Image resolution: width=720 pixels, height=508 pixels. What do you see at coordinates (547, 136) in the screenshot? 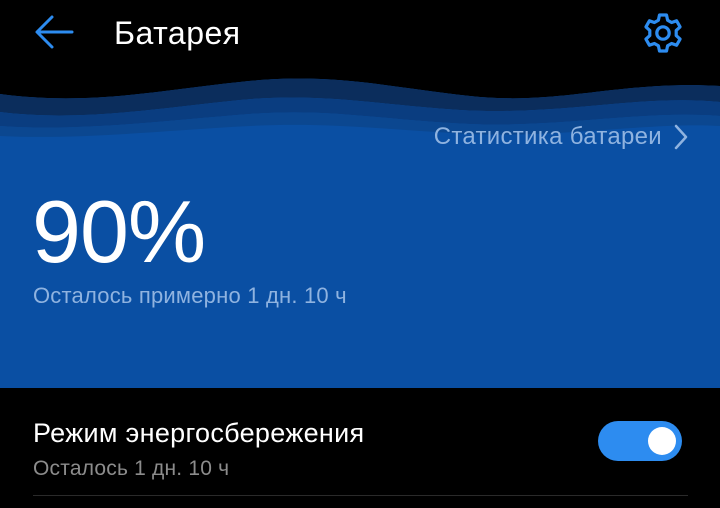
I see `battery-stats-label: Статистика батареи` at bounding box center [547, 136].